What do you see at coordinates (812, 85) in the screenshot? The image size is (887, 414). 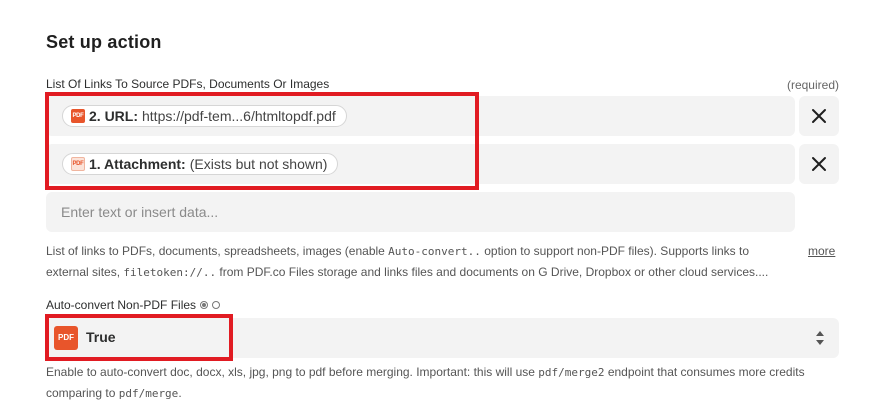 I see `required-label: (required)` at bounding box center [812, 85].